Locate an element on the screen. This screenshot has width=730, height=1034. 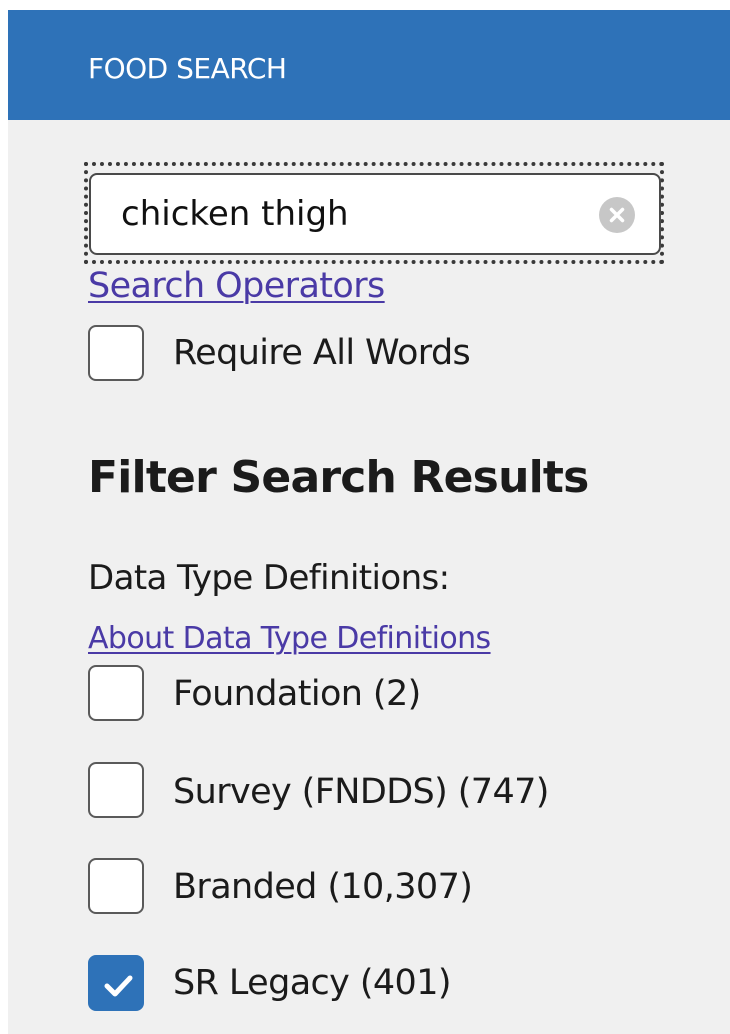
branded-label: Branded (10,307) is located at coordinates (323, 887).